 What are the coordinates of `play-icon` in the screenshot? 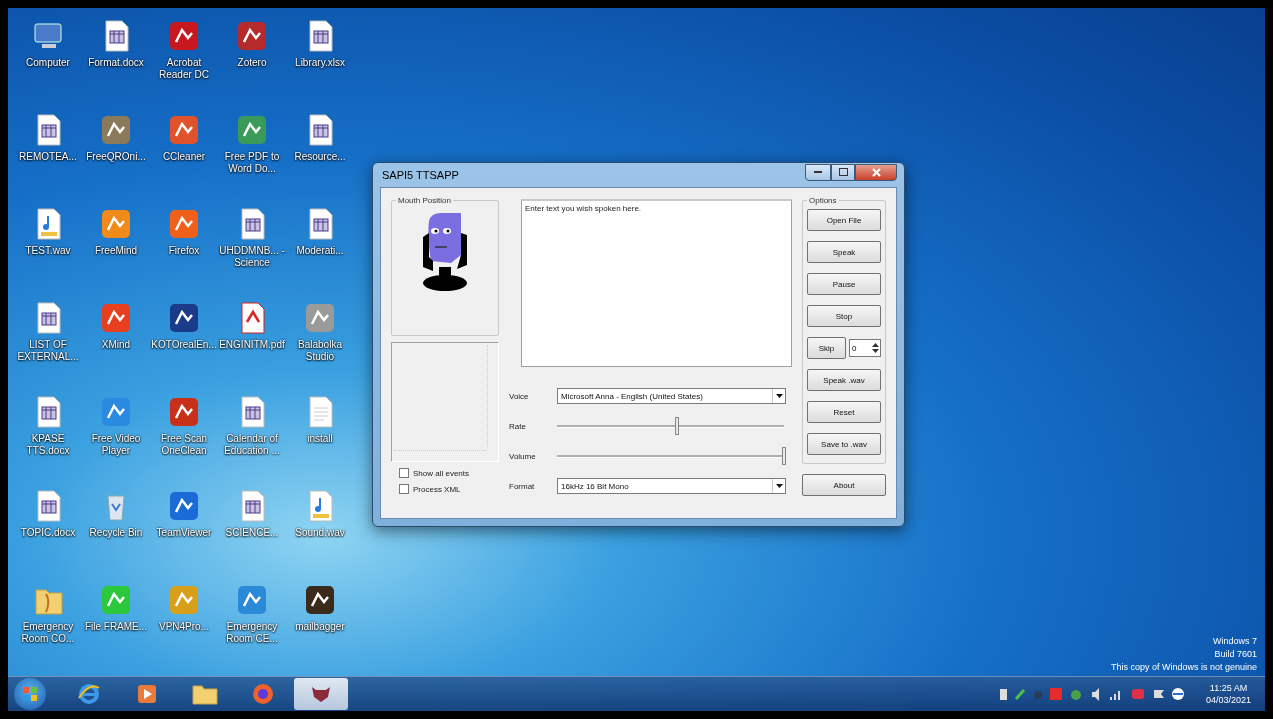 It's located at (147, 694).